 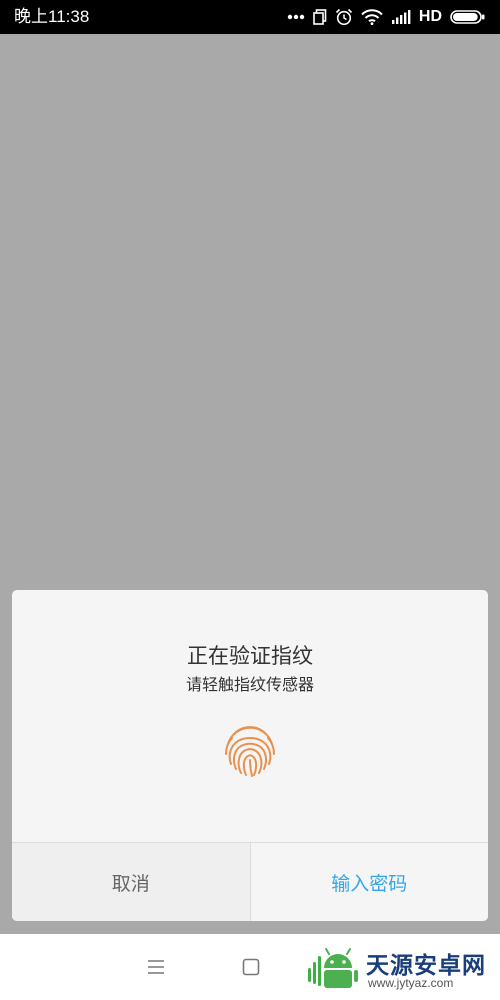 What do you see at coordinates (344, 17) in the screenshot?
I see `alarm-clock-icon` at bounding box center [344, 17].